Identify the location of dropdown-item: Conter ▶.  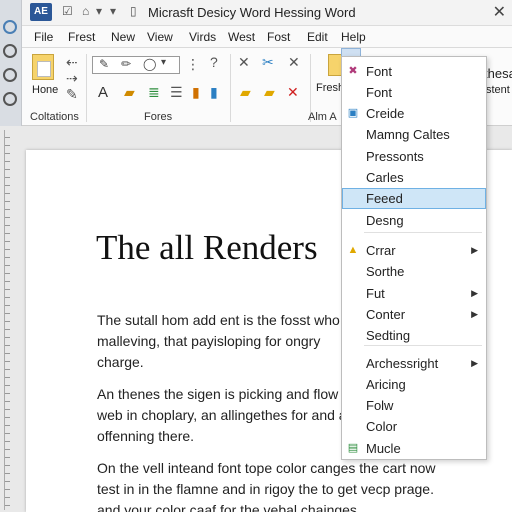
(414, 314).